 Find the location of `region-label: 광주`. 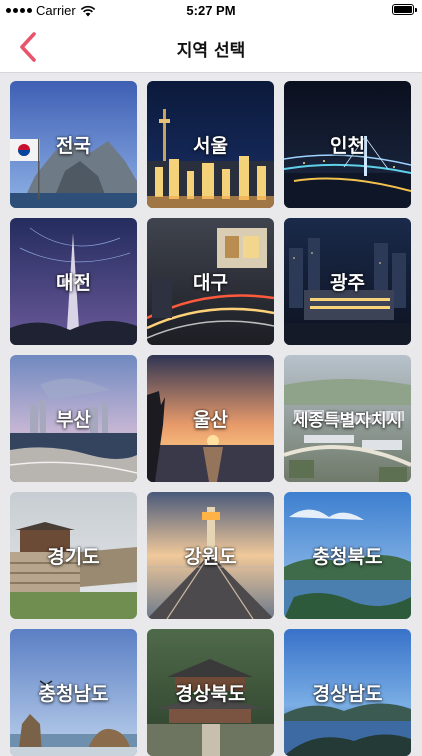

region-label: 광주 is located at coordinates (347, 283).